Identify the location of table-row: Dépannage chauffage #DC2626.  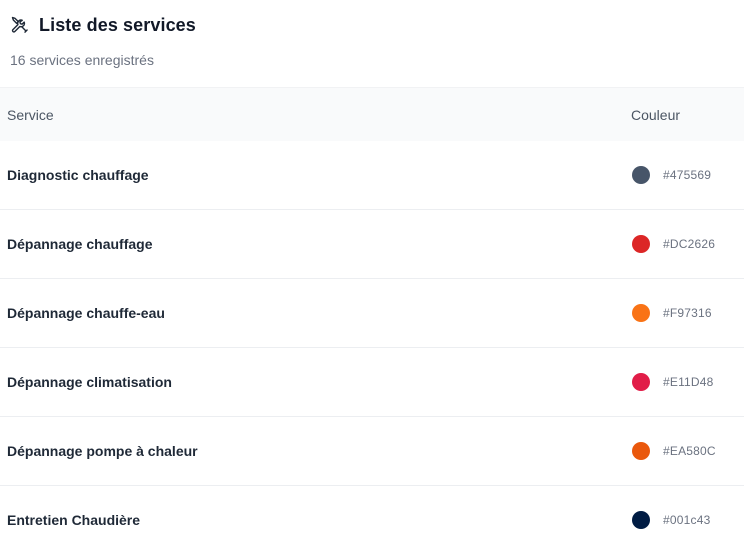
(372, 244).